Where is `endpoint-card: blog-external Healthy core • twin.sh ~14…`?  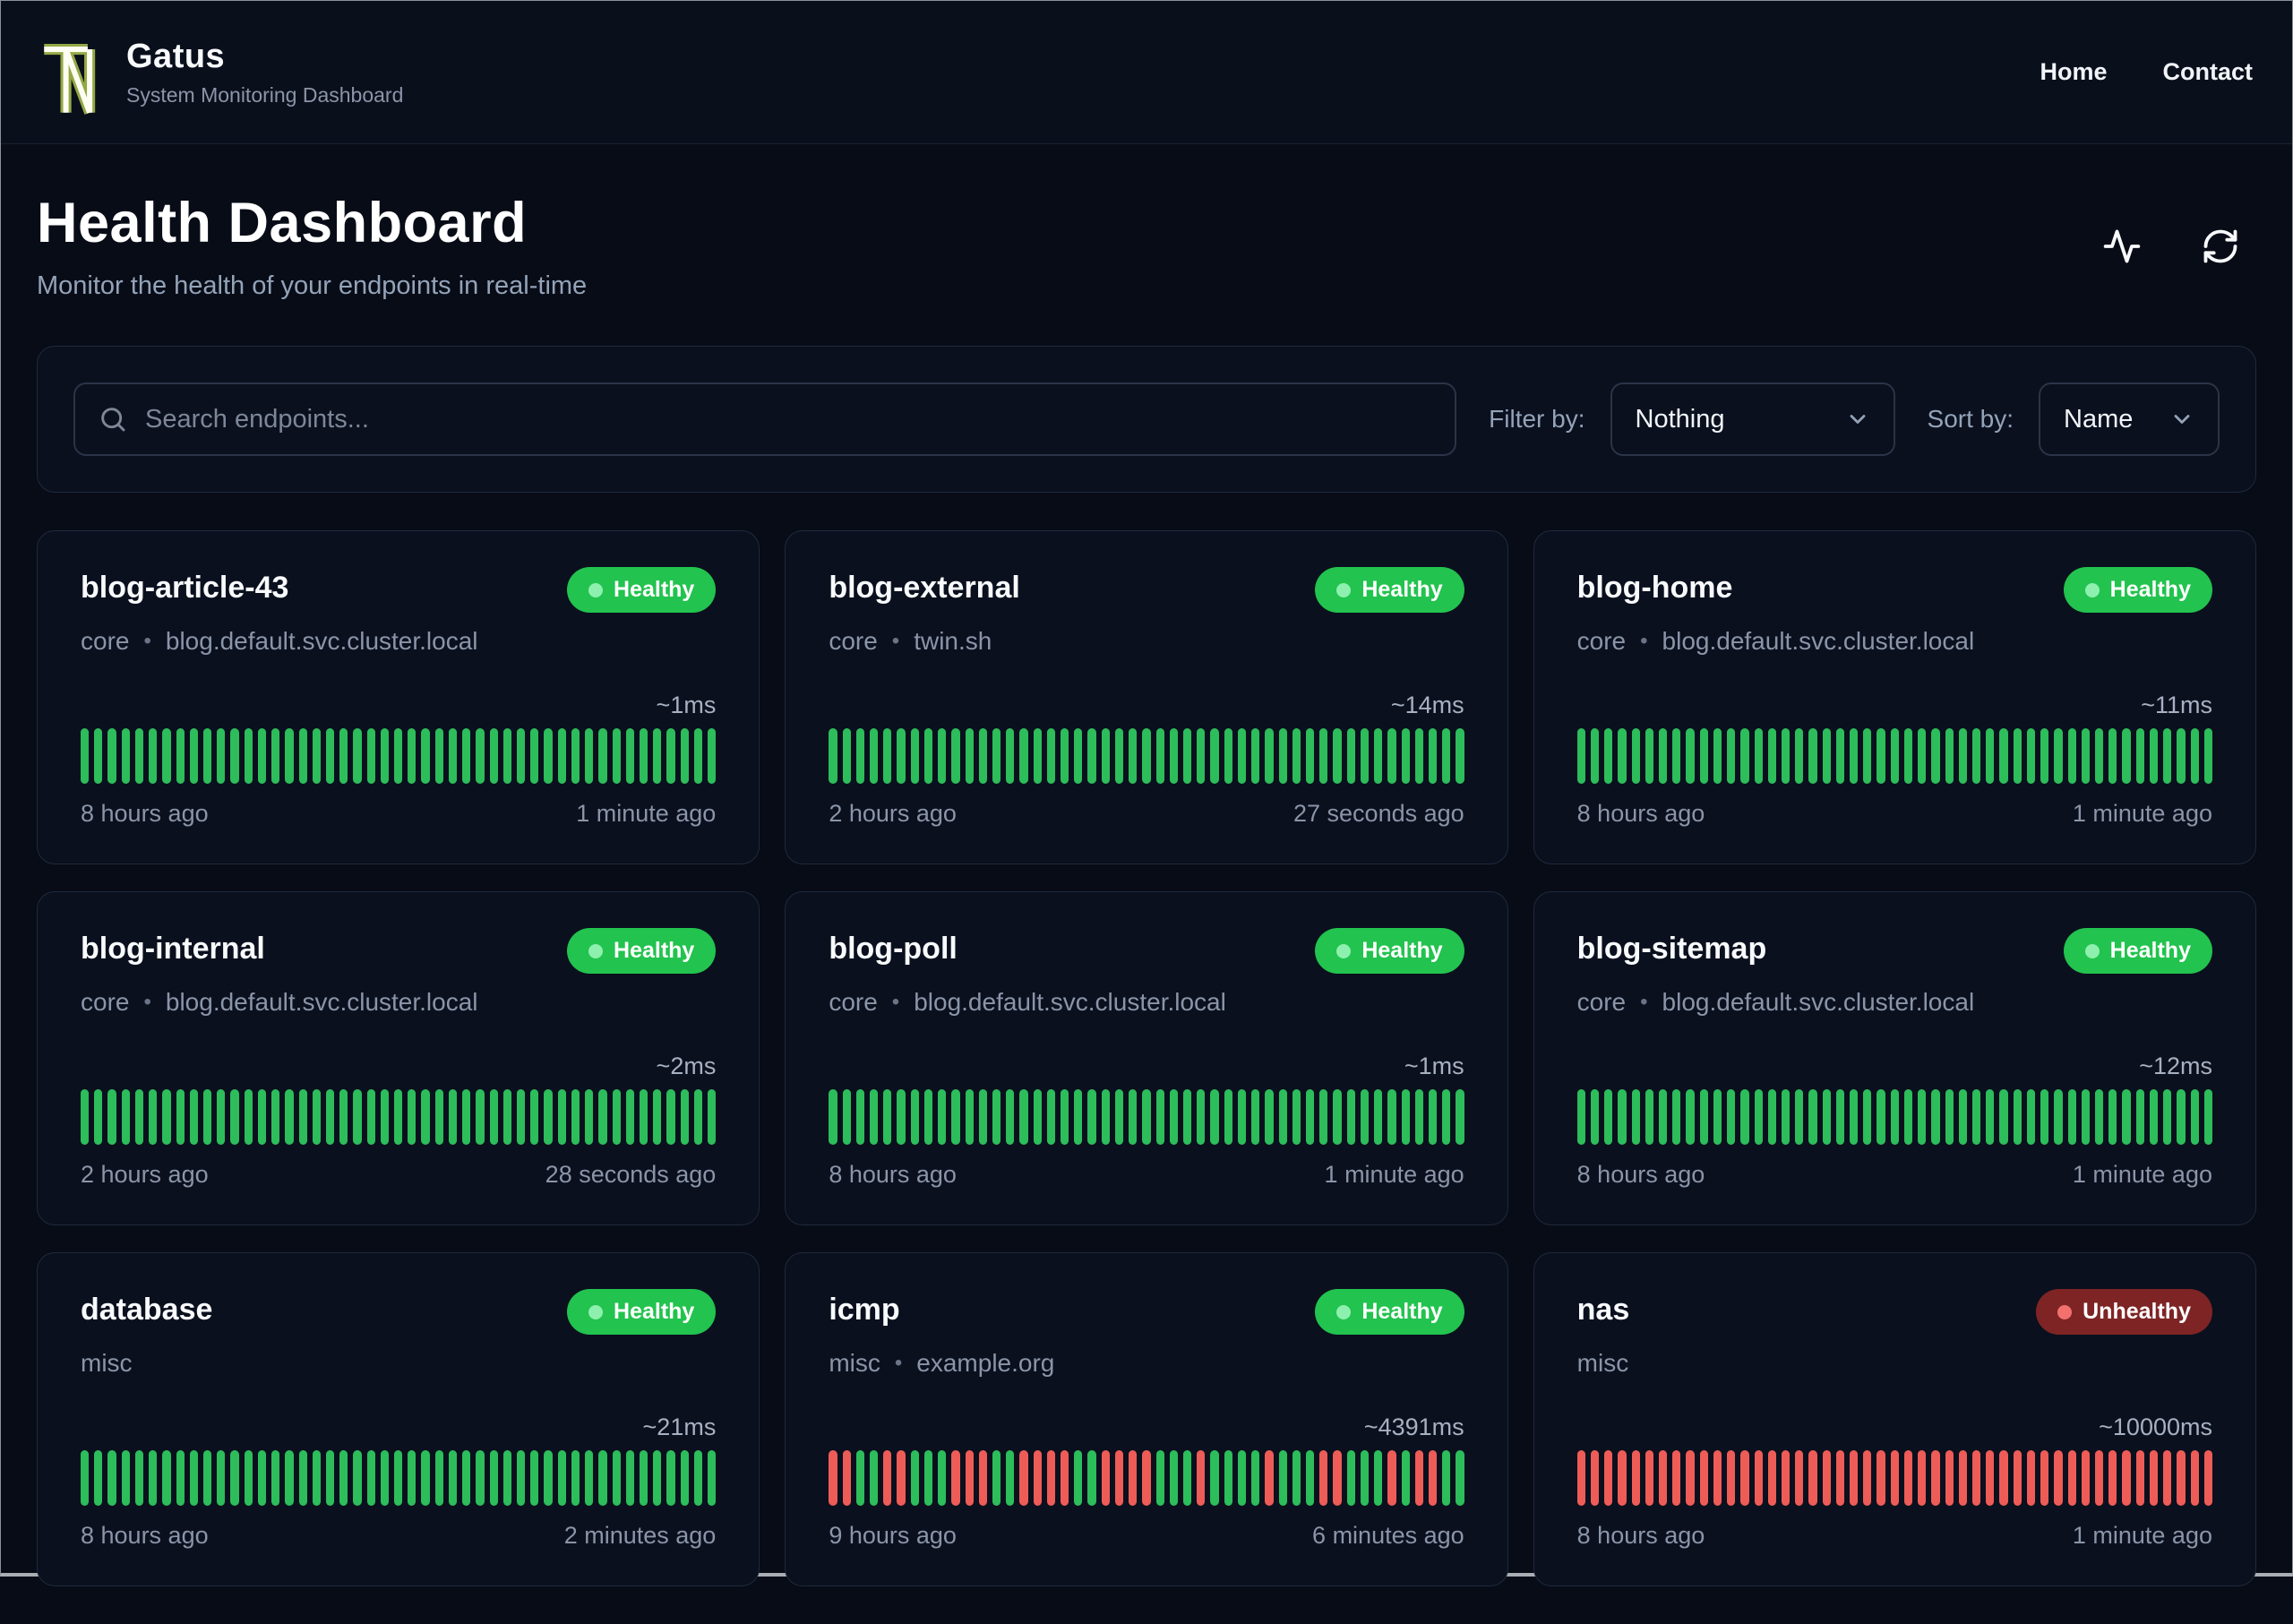
endpoint-card: blog-external Healthy core • twin.sh ~14… is located at coordinates (1146, 697).